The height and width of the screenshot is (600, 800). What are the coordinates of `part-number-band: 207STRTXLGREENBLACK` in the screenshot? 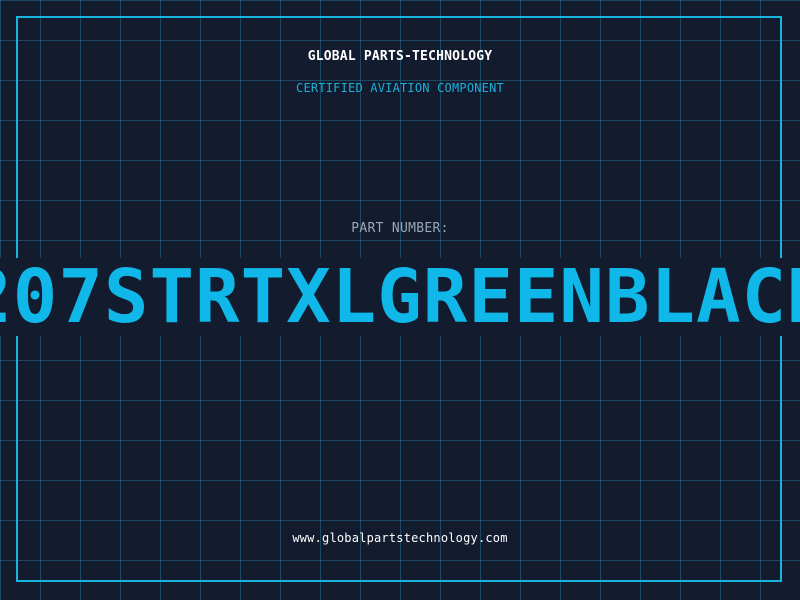 It's located at (400, 297).